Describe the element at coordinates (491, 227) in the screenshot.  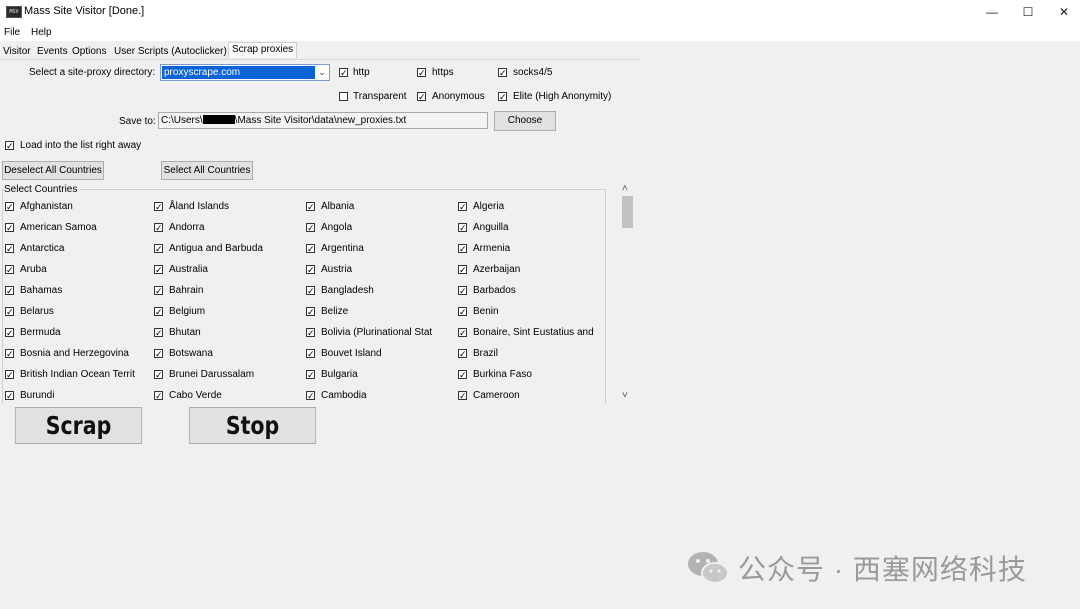
I see `country-label: Anguilla` at that location.